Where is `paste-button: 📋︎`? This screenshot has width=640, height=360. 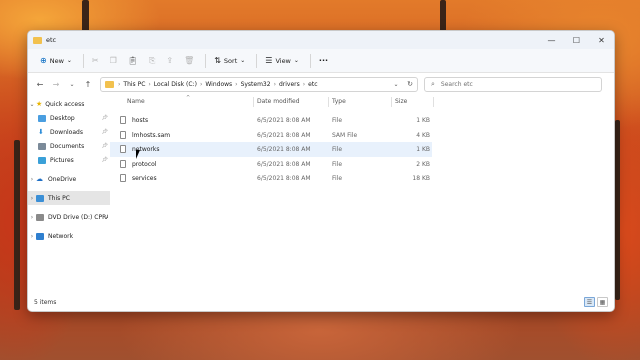
paste-button: 📋︎ is located at coordinates (134, 61).